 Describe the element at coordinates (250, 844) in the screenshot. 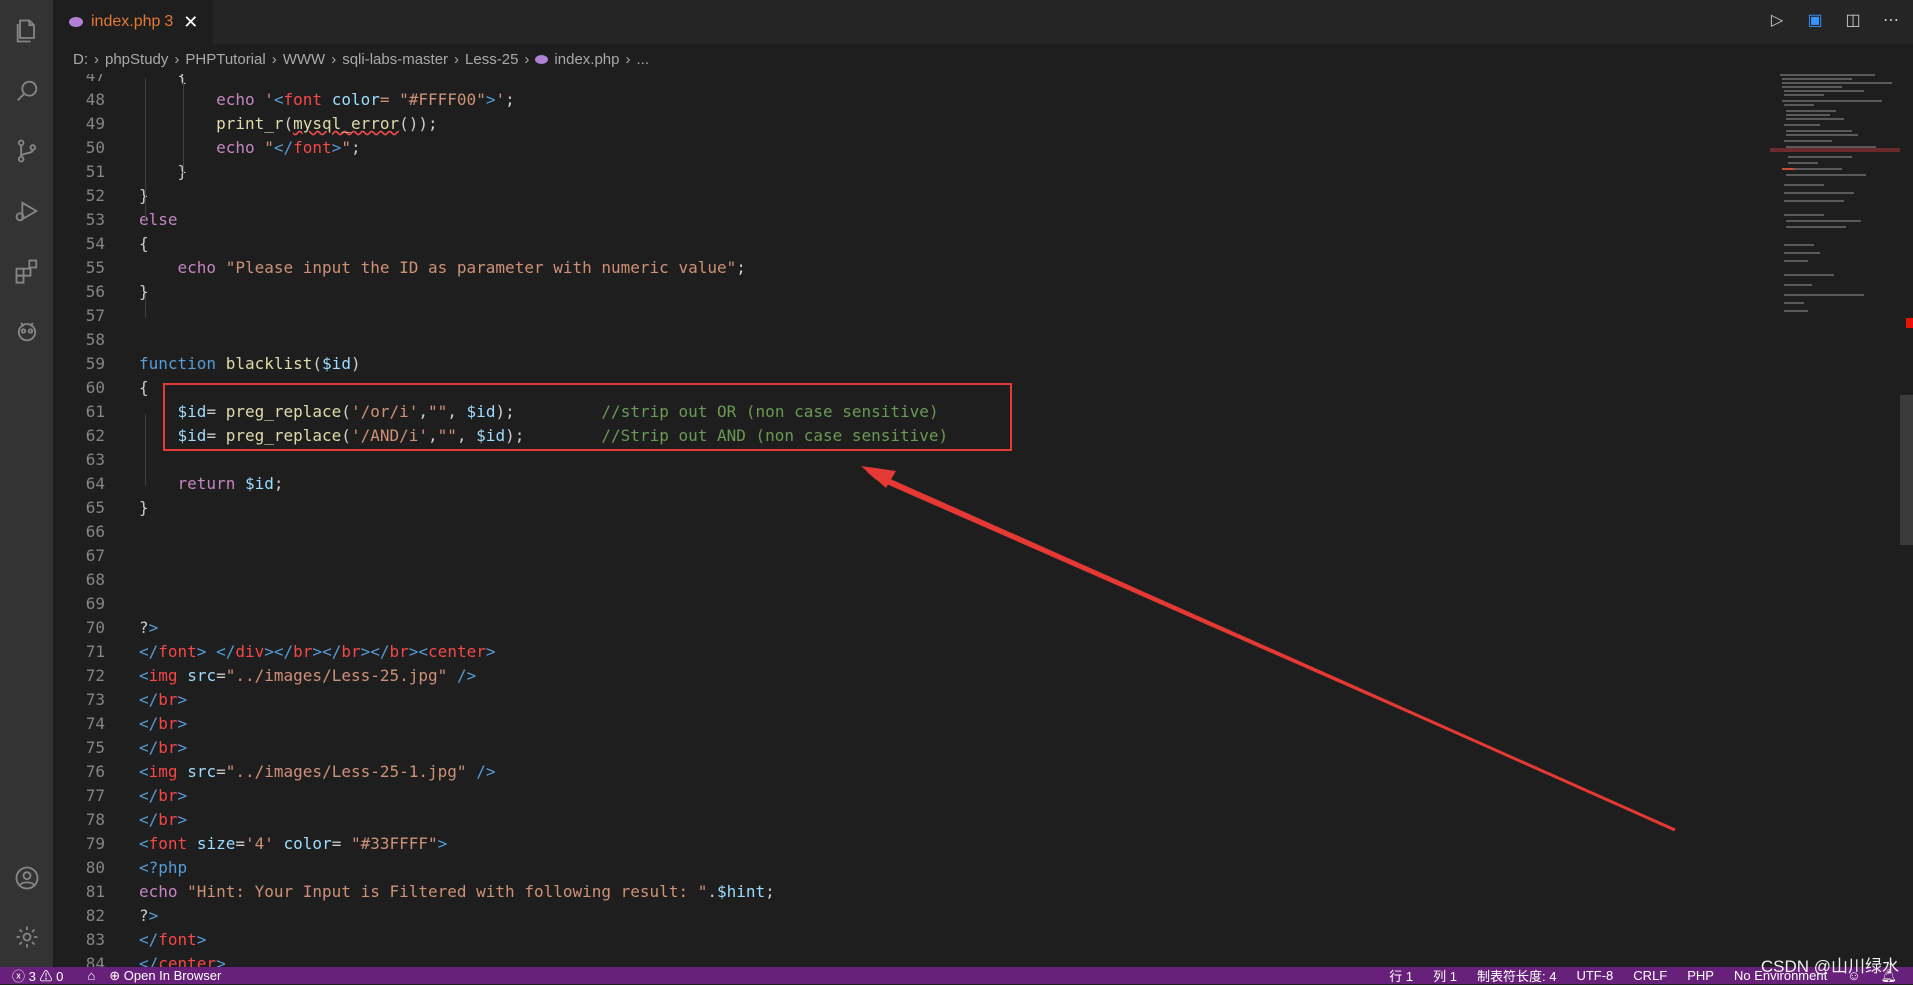

I see `code-line: 79 <font size='4' color= "#33FFFF">` at that location.